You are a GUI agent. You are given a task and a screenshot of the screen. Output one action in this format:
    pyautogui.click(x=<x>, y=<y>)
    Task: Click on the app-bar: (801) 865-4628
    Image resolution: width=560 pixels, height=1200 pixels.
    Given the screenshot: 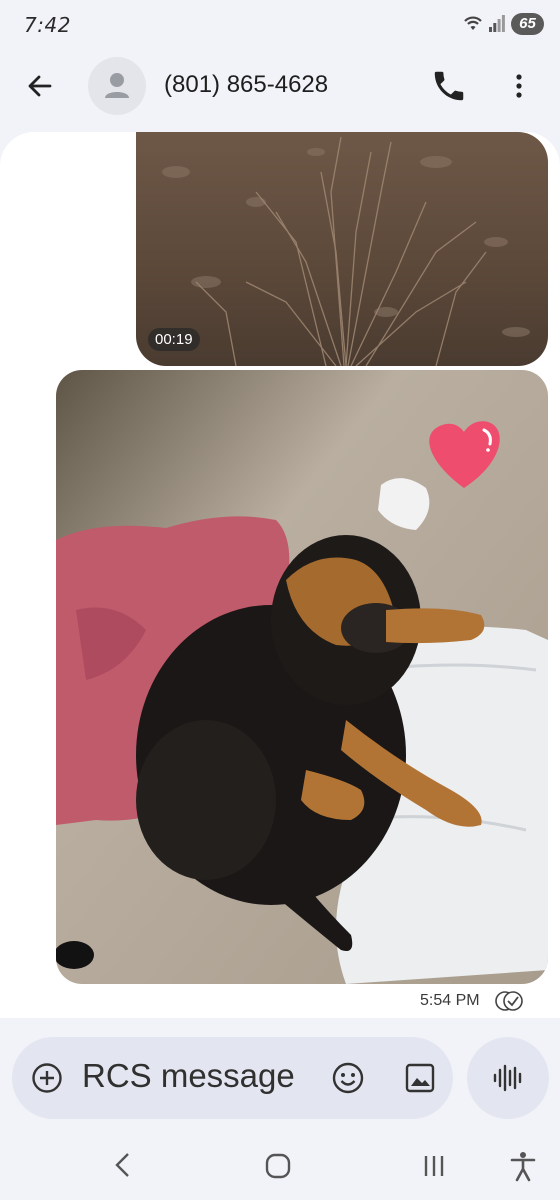 What is the action you would take?
    pyautogui.click(x=280, y=86)
    